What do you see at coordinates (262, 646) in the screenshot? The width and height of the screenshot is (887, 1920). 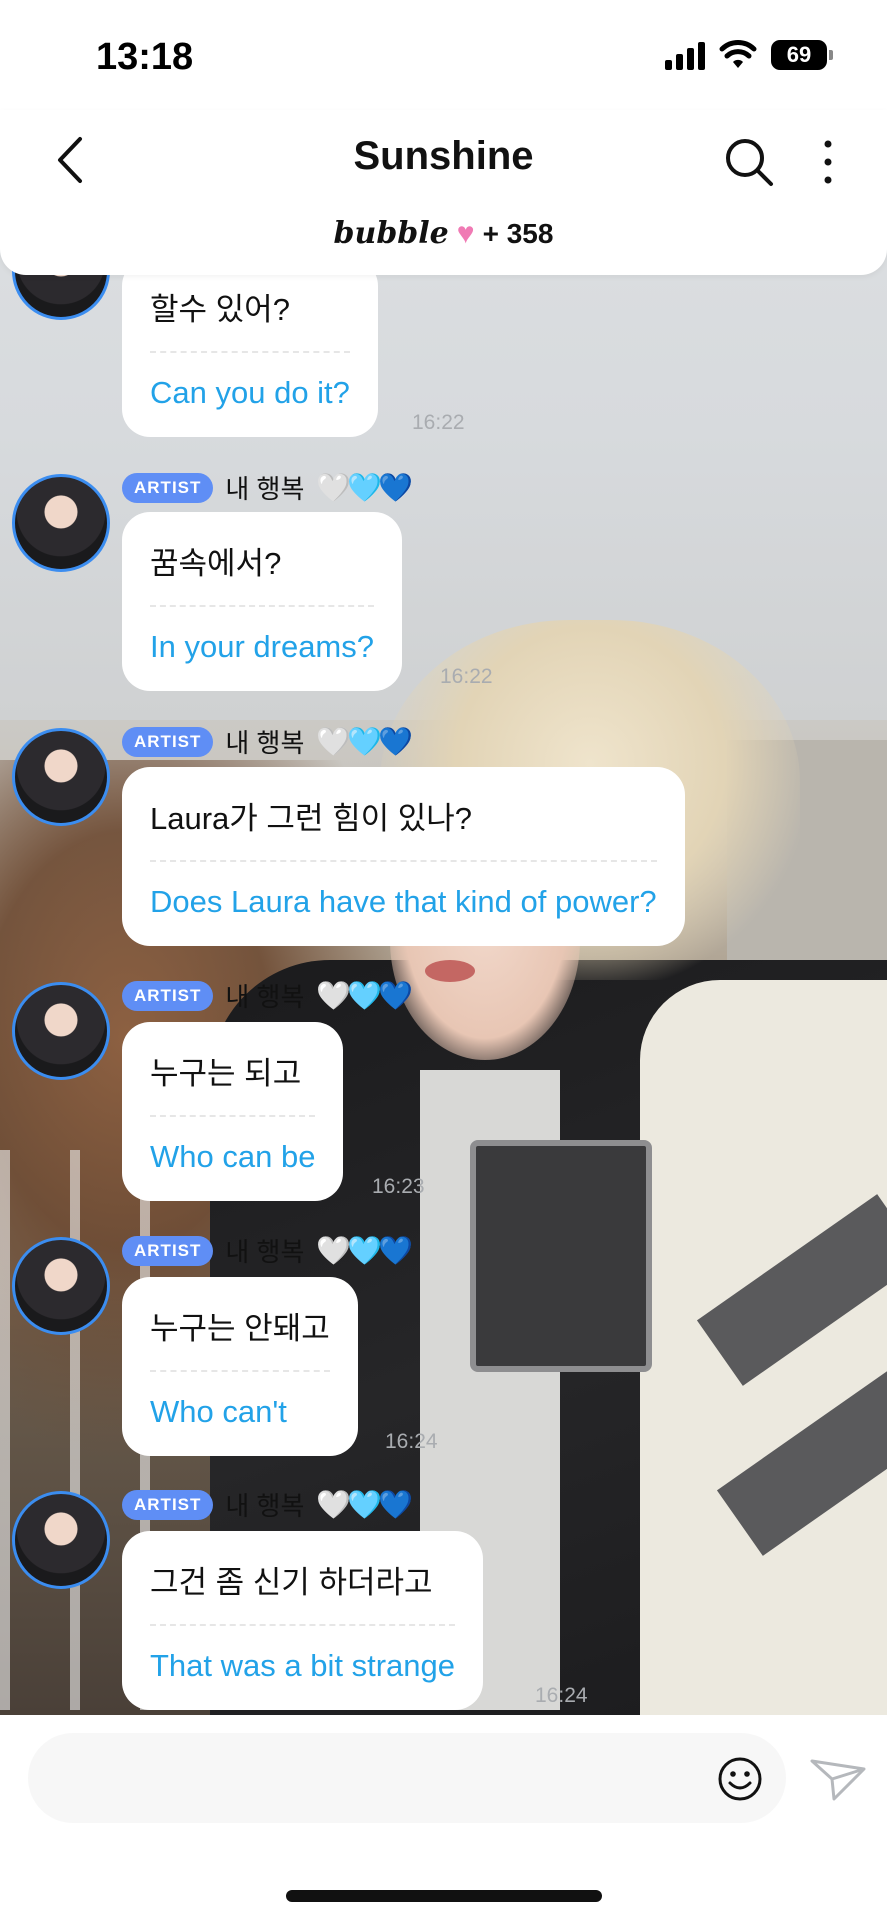 I see `message-translation: In your dreams?` at bounding box center [262, 646].